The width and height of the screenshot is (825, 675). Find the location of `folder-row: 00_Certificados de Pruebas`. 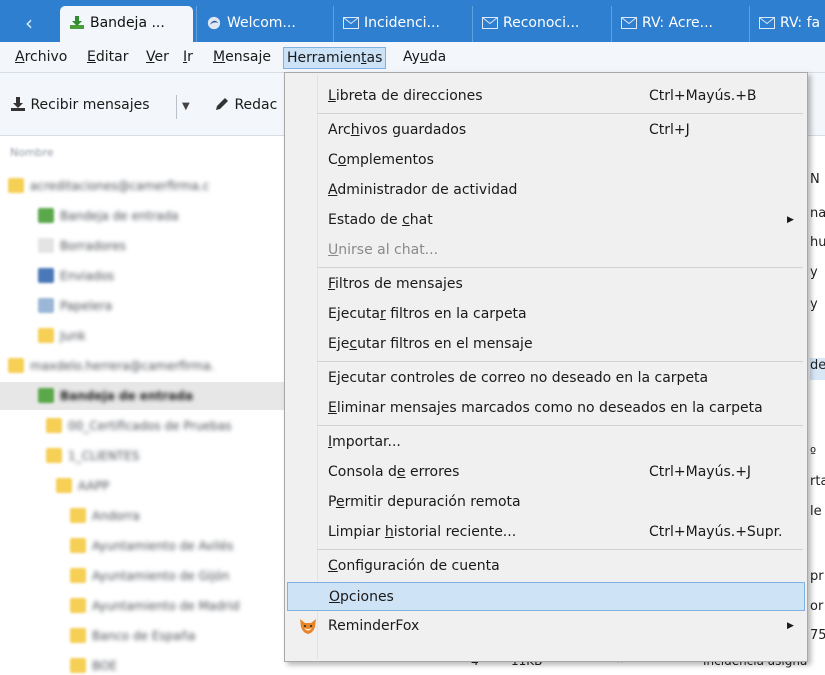

folder-row: 00_Certificados de Pruebas is located at coordinates (142, 426).